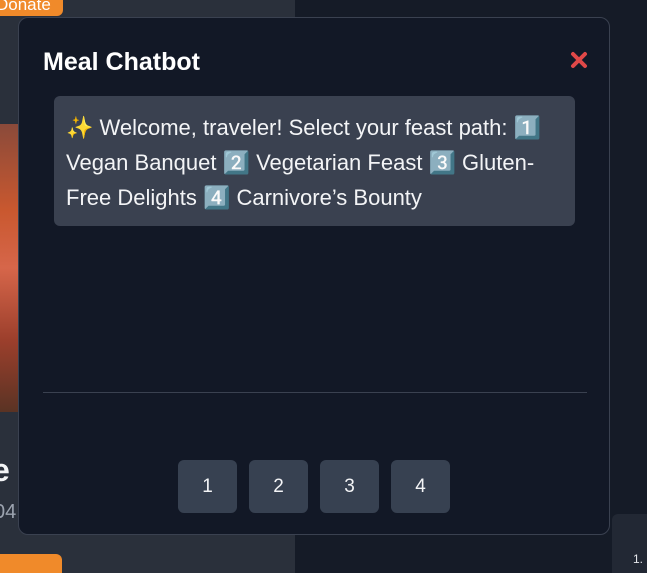 The width and height of the screenshot is (647, 573). Describe the element at coordinates (207, 486) in the screenshot. I see `option-button-1: 1` at that location.